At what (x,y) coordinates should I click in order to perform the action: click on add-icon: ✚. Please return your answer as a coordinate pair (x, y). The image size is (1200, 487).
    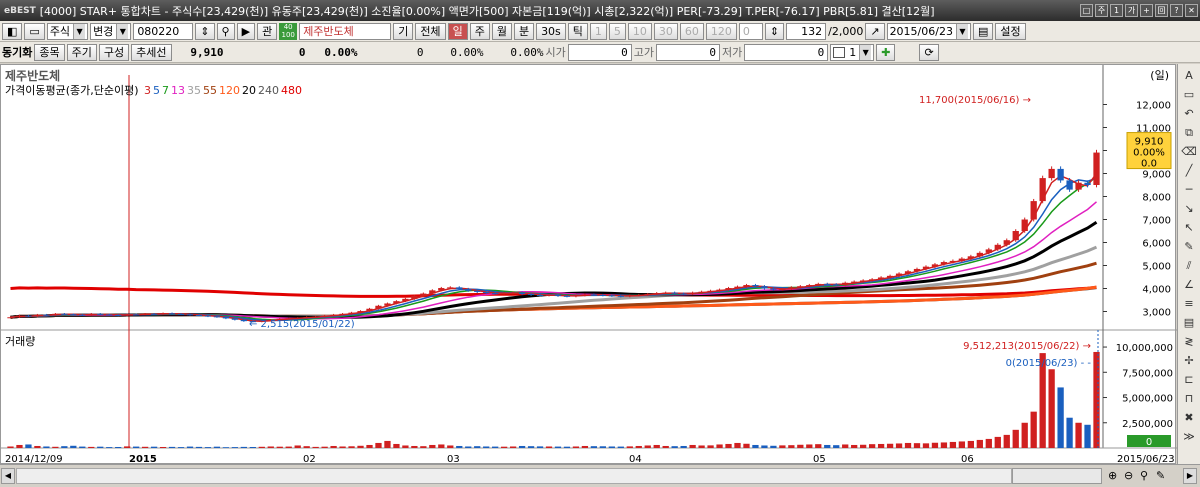
    Looking at the image, I should click on (886, 52).